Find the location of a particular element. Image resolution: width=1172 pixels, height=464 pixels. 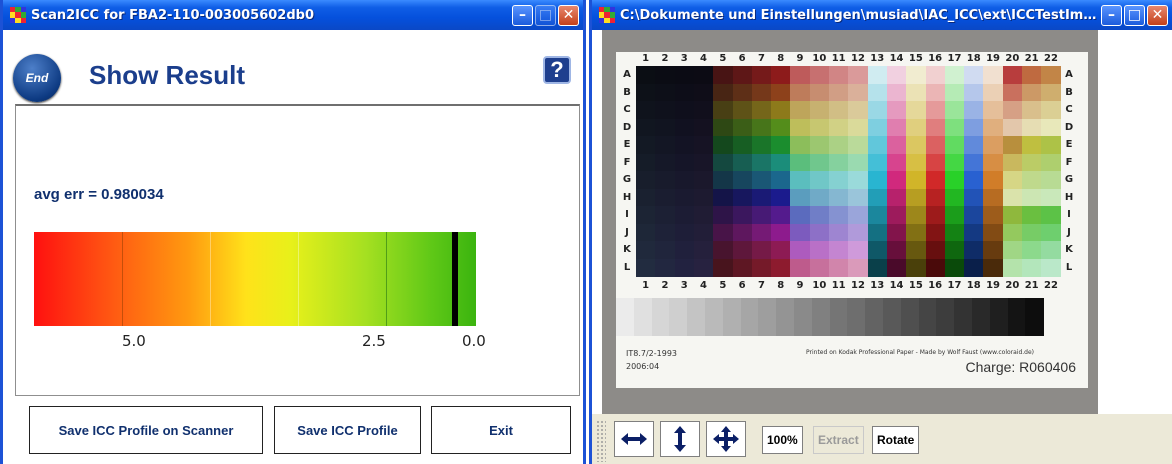

row-label: K is located at coordinates (1069, 249).